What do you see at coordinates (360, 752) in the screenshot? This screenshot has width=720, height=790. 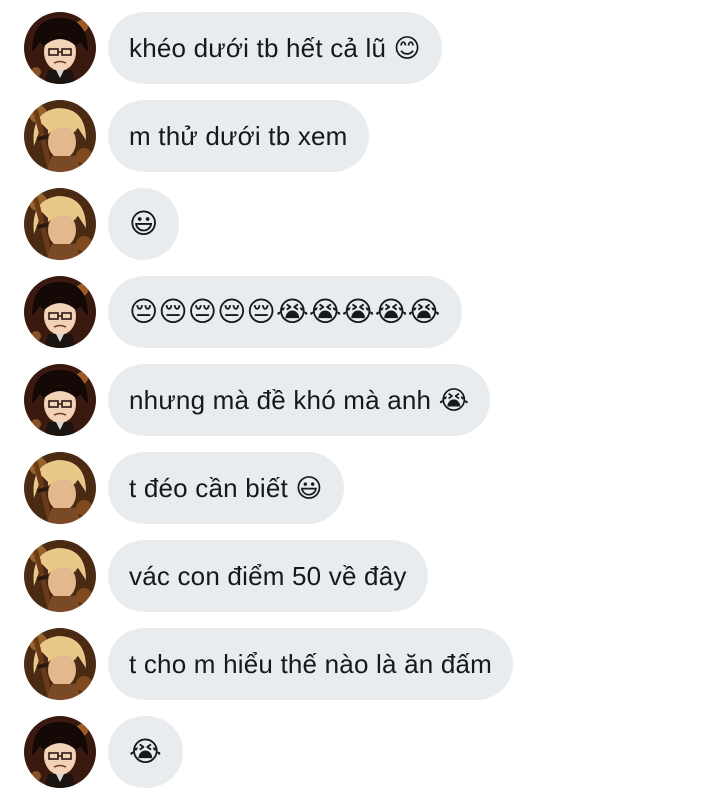 I see `message-row: 😭` at bounding box center [360, 752].